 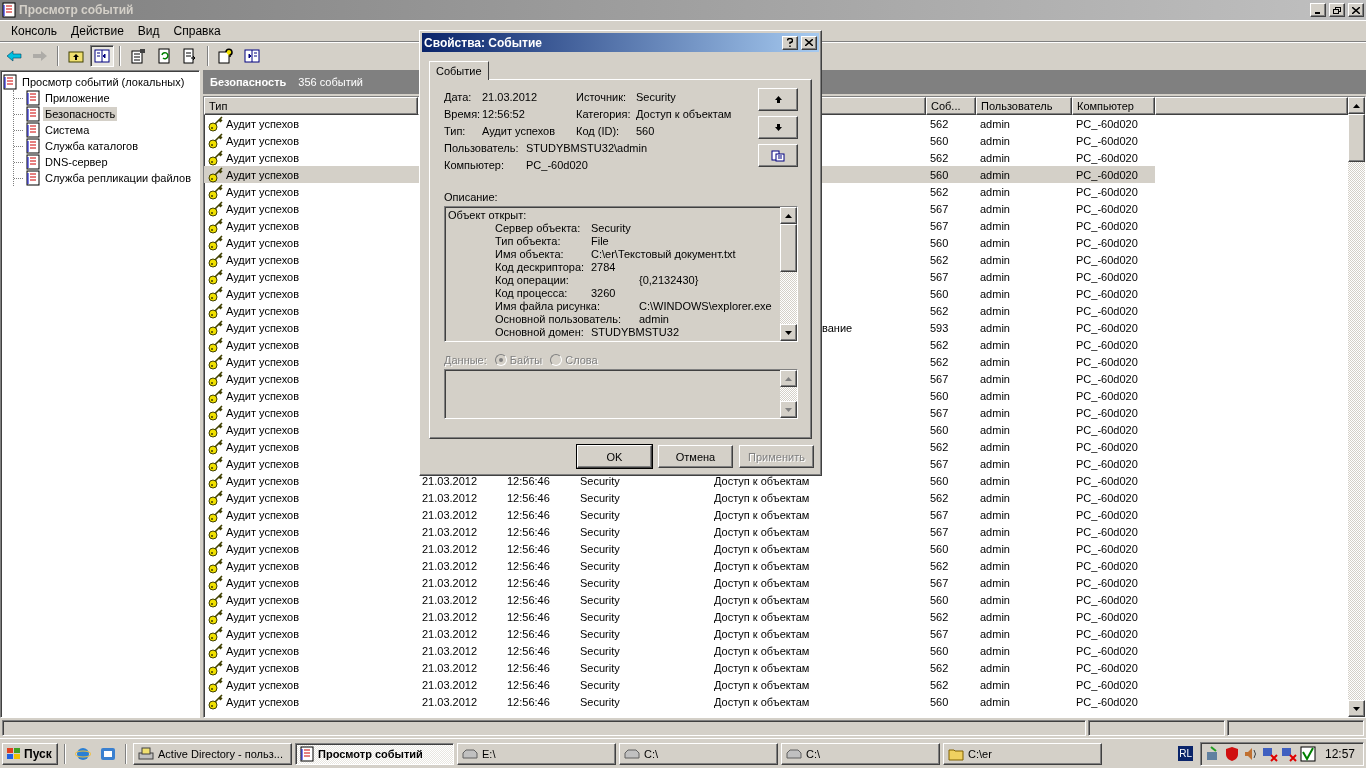 What do you see at coordinates (1337, 10) in the screenshot?
I see `maximize-button` at bounding box center [1337, 10].